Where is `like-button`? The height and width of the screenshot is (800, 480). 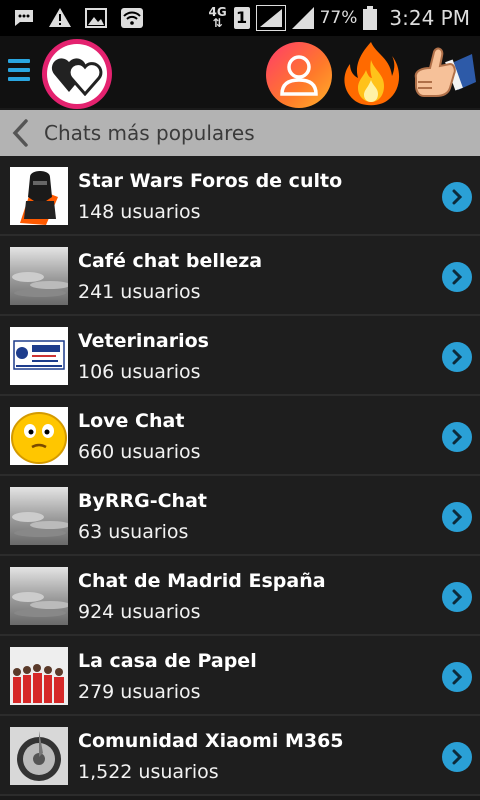
like-button is located at coordinates (443, 74).